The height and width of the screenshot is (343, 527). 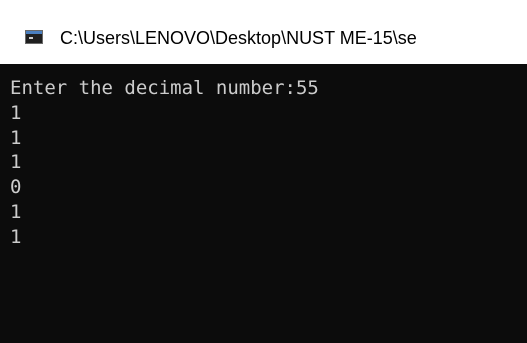 I want to click on console-prompt-line: Enter the decimal number:55, so click(x=164, y=88).